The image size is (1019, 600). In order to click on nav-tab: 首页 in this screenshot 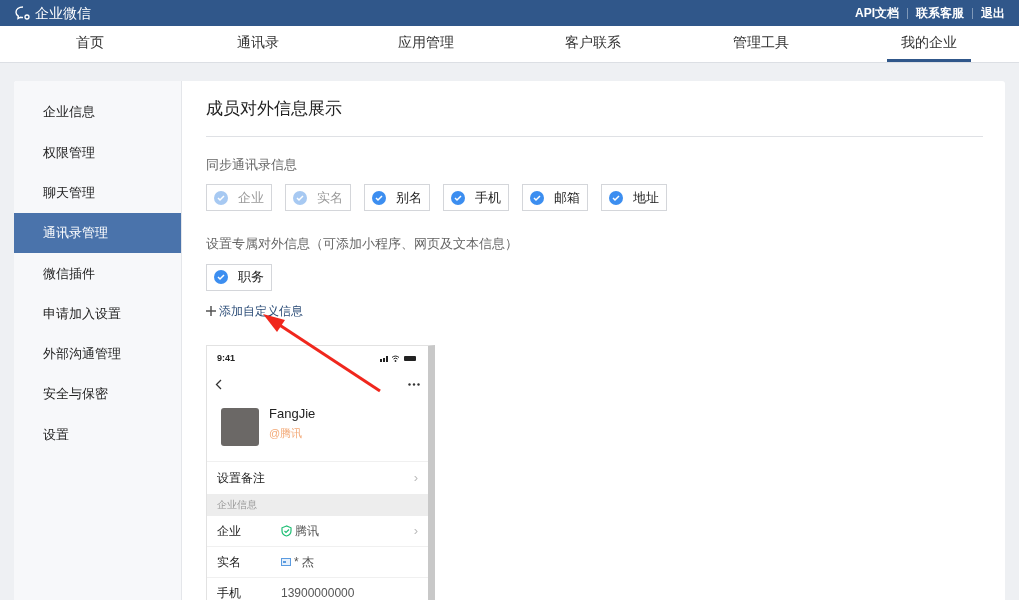, I will do `click(89, 44)`.